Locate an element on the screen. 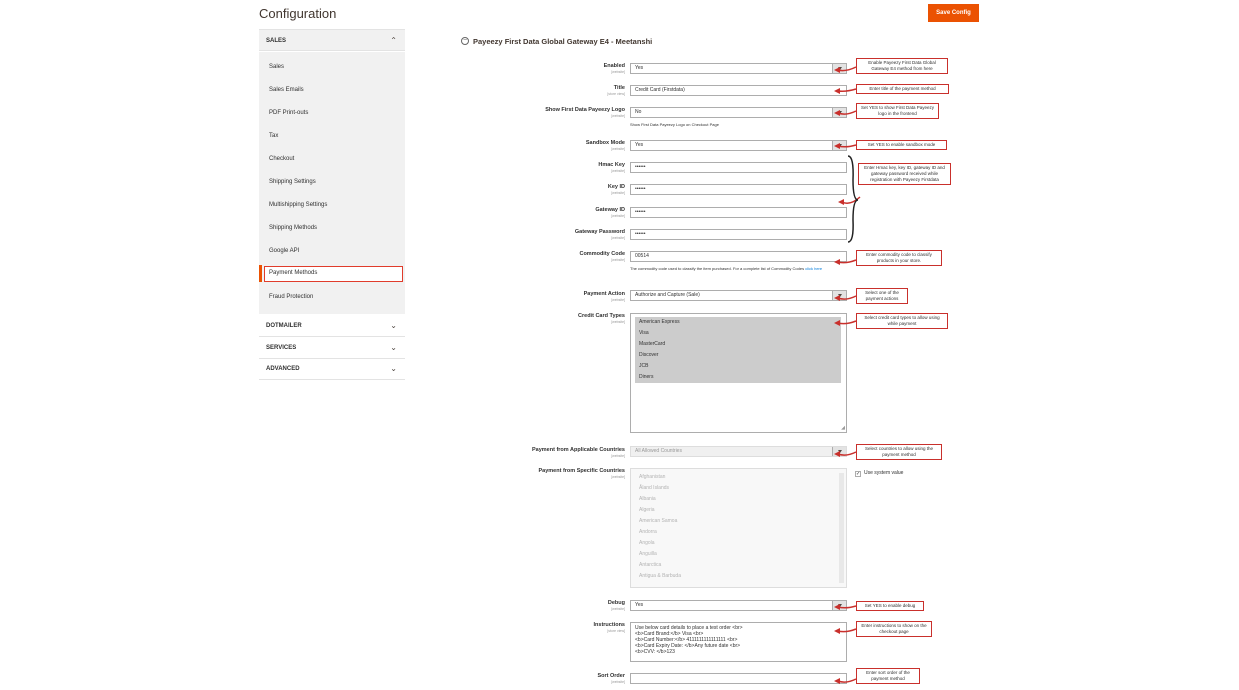 The height and width of the screenshot is (690, 1239). enabled-select: Yes is located at coordinates (738, 68).